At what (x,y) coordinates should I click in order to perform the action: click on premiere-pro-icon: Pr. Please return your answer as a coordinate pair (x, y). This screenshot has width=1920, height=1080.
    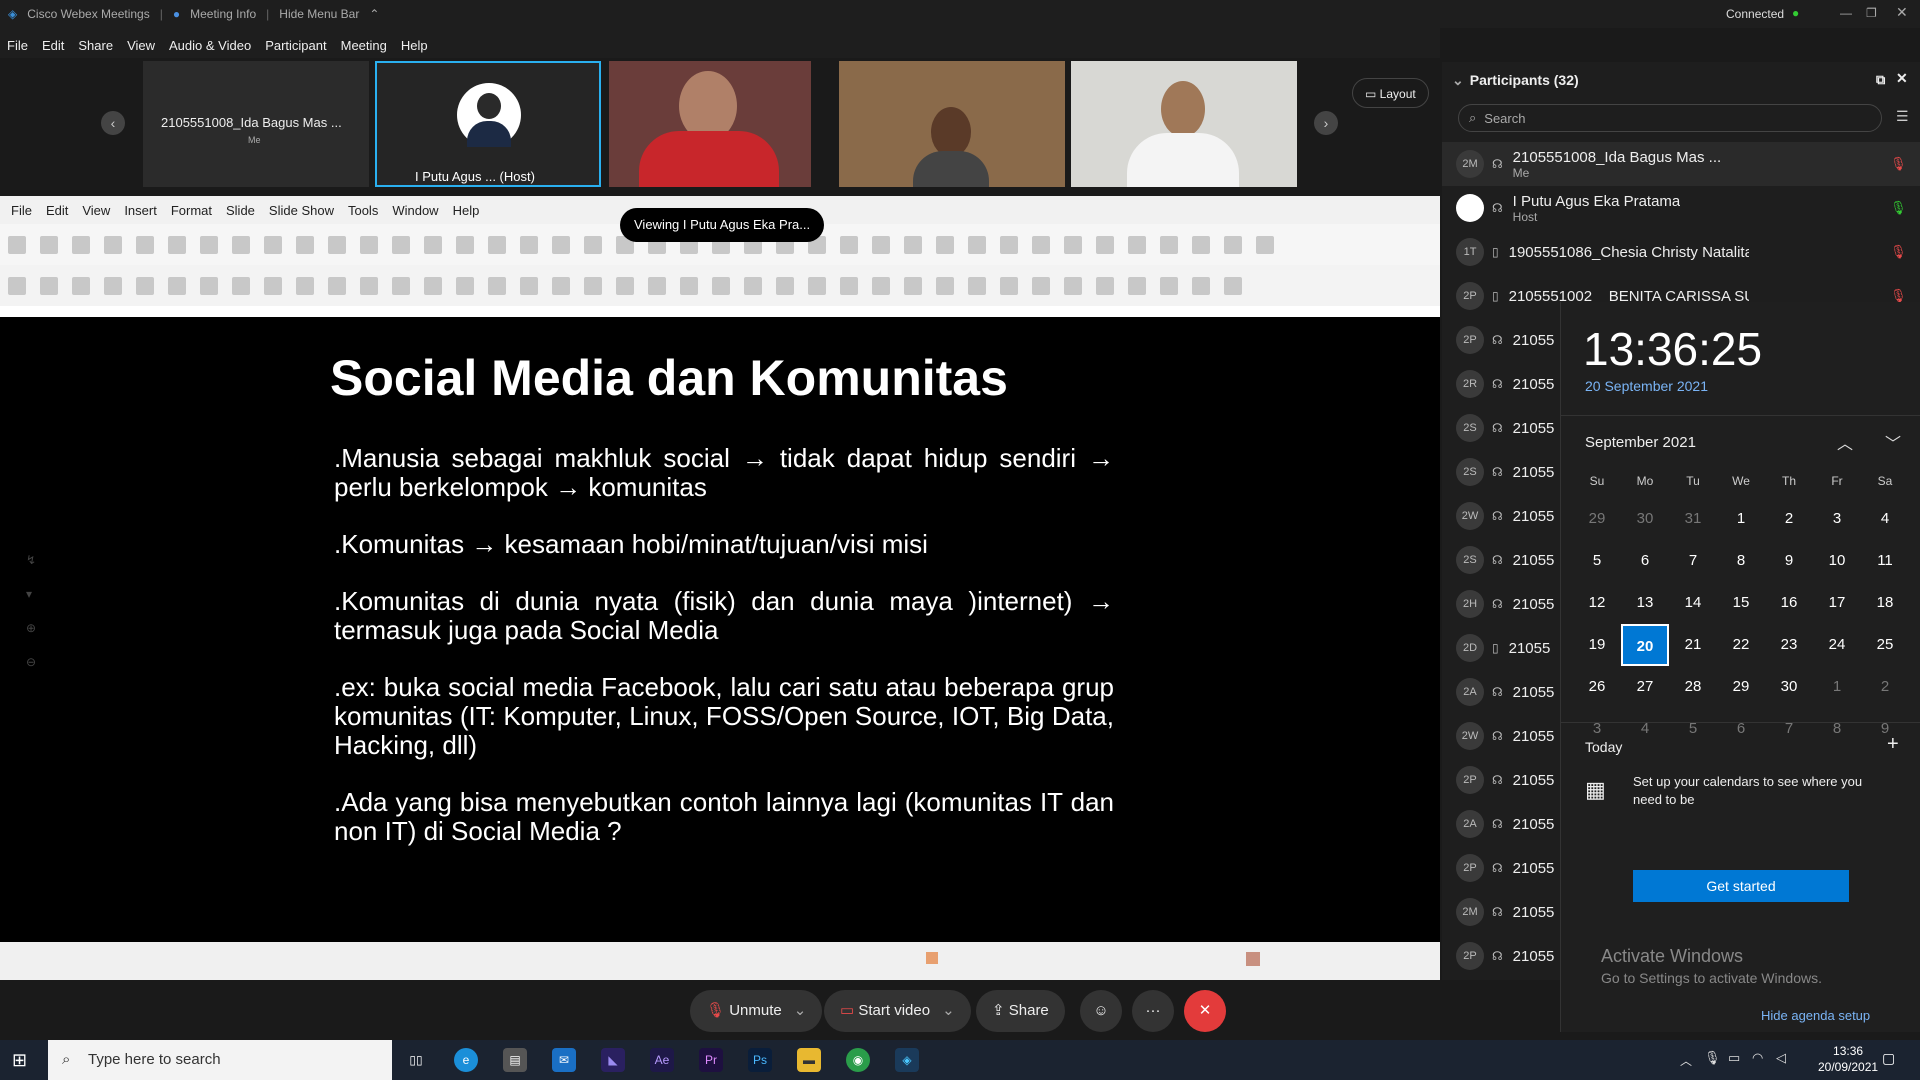
    Looking at the image, I should click on (711, 1060).